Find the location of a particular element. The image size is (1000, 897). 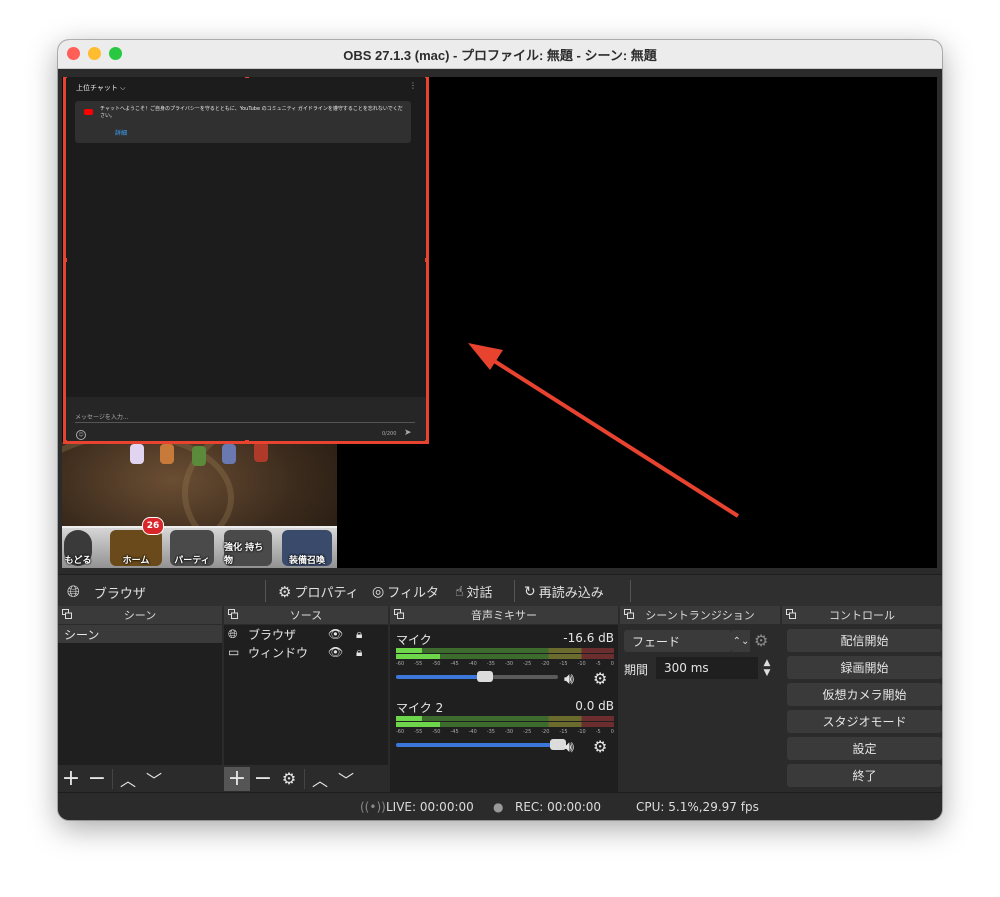

duration-stepper: ▲ ▼ is located at coordinates (767, 668).